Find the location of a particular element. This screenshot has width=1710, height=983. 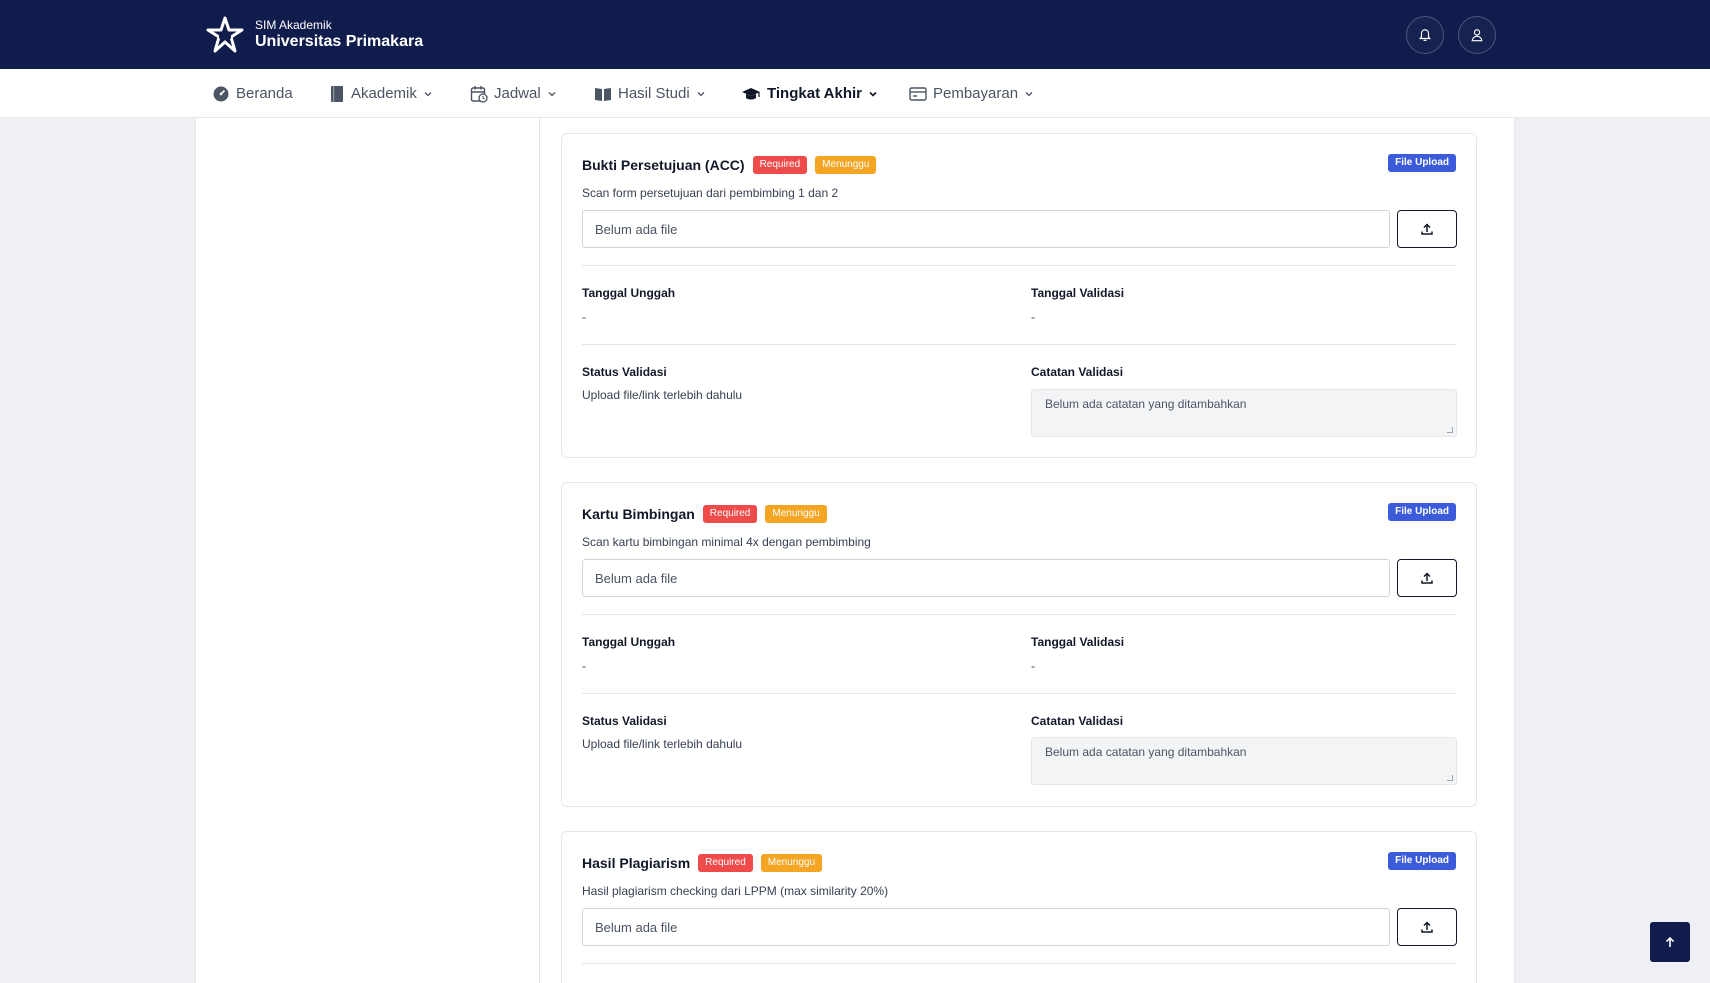

nav-hasil-studi: Hasil Studi is located at coordinates (650, 93).